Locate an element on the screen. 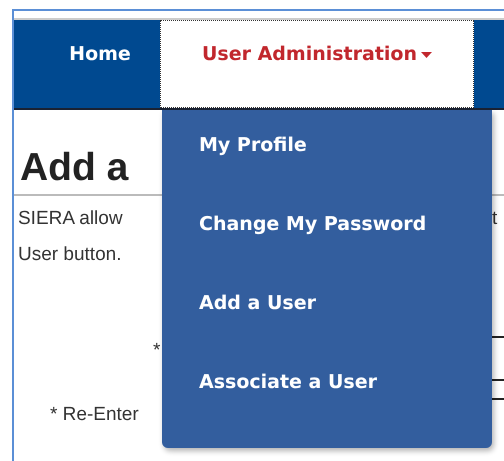  page-heading: Add a is located at coordinates (74, 167).